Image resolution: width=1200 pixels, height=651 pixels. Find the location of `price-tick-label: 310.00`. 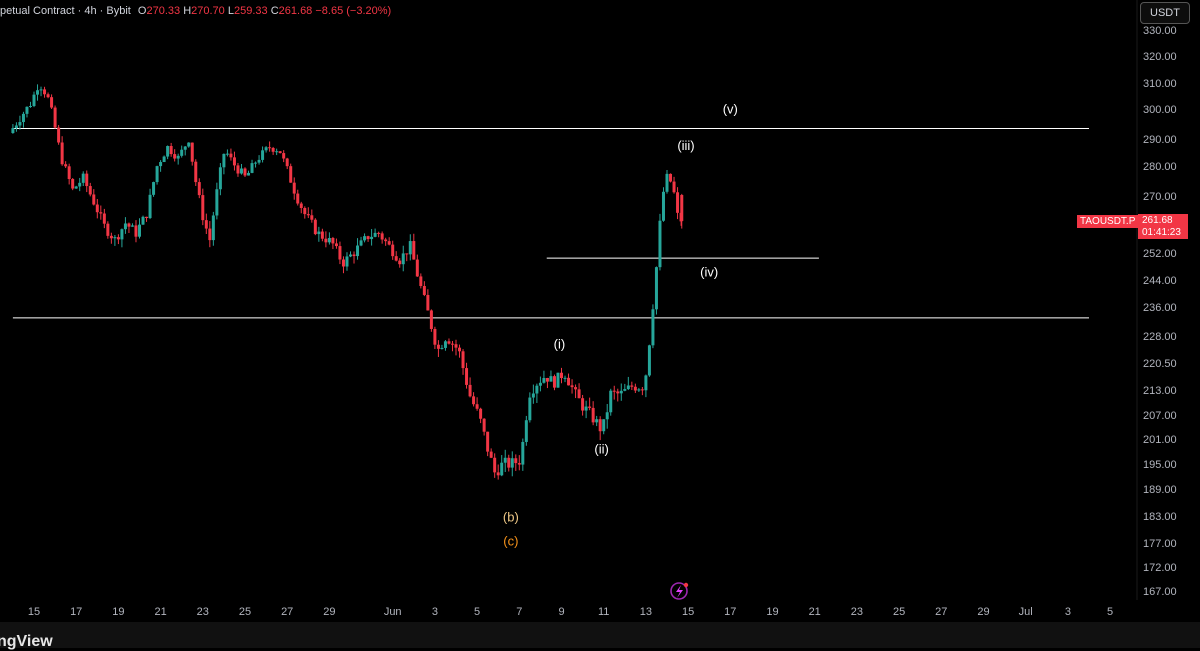

price-tick-label: 310.00 is located at coordinates (1160, 84).